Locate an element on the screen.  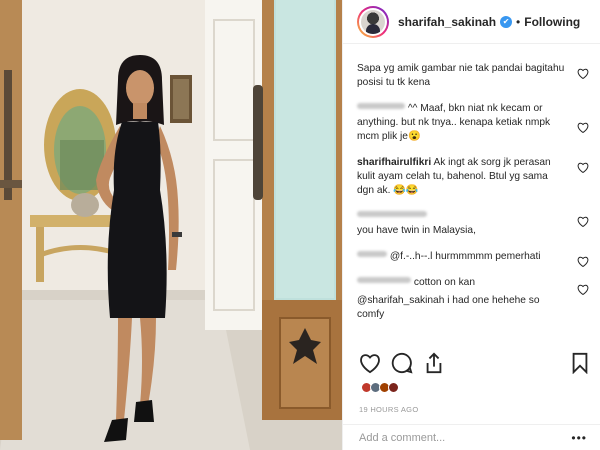
comment-item: you have twin in Malaysia, is located at coordinates (475, 224).